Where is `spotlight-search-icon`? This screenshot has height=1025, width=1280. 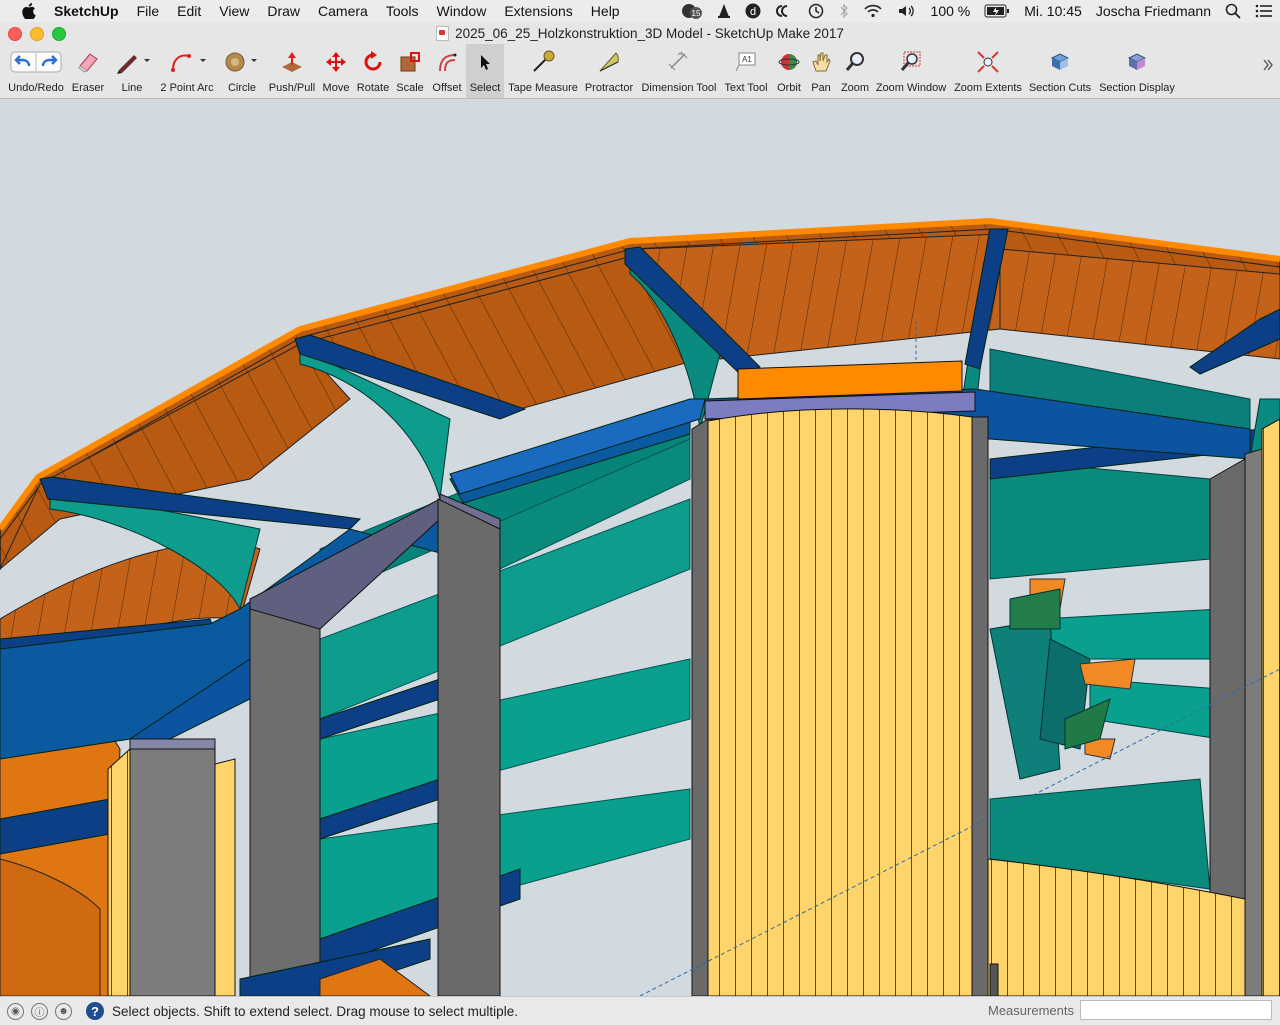 spotlight-search-icon is located at coordinates (1233, 11).